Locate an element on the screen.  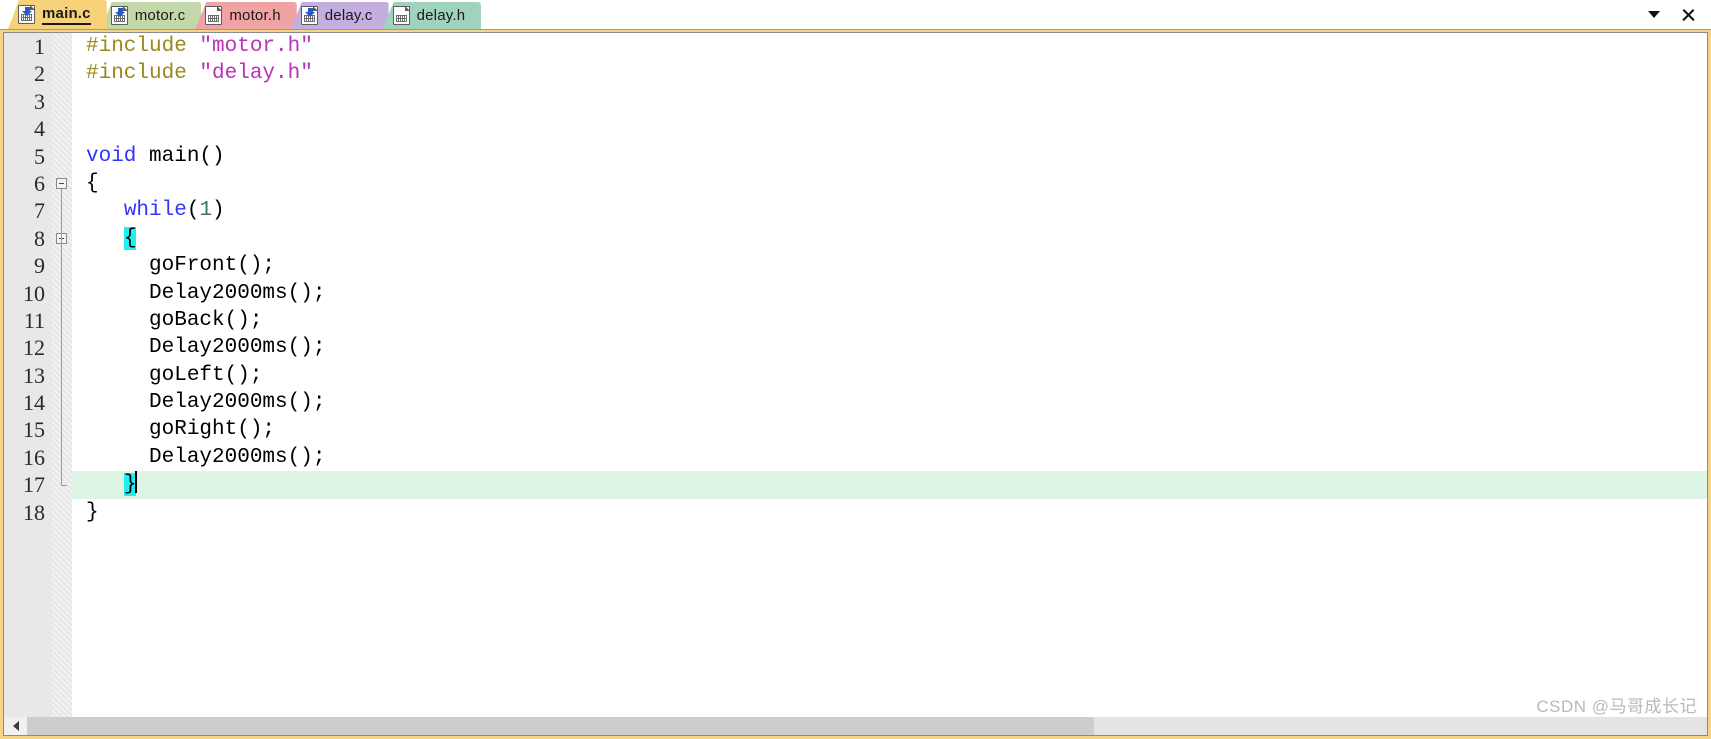
tab-motor-h: motor.h is located at coordinates (246, 15).